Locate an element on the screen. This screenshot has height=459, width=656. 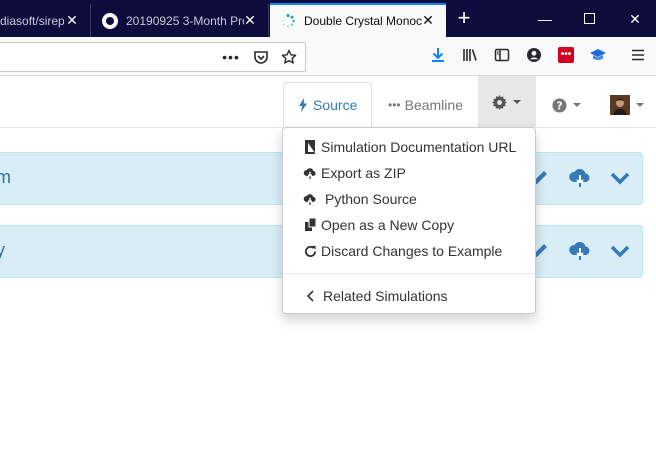
app-navbar: Source ••• Beamline ? is located at coordinates (328, 102).